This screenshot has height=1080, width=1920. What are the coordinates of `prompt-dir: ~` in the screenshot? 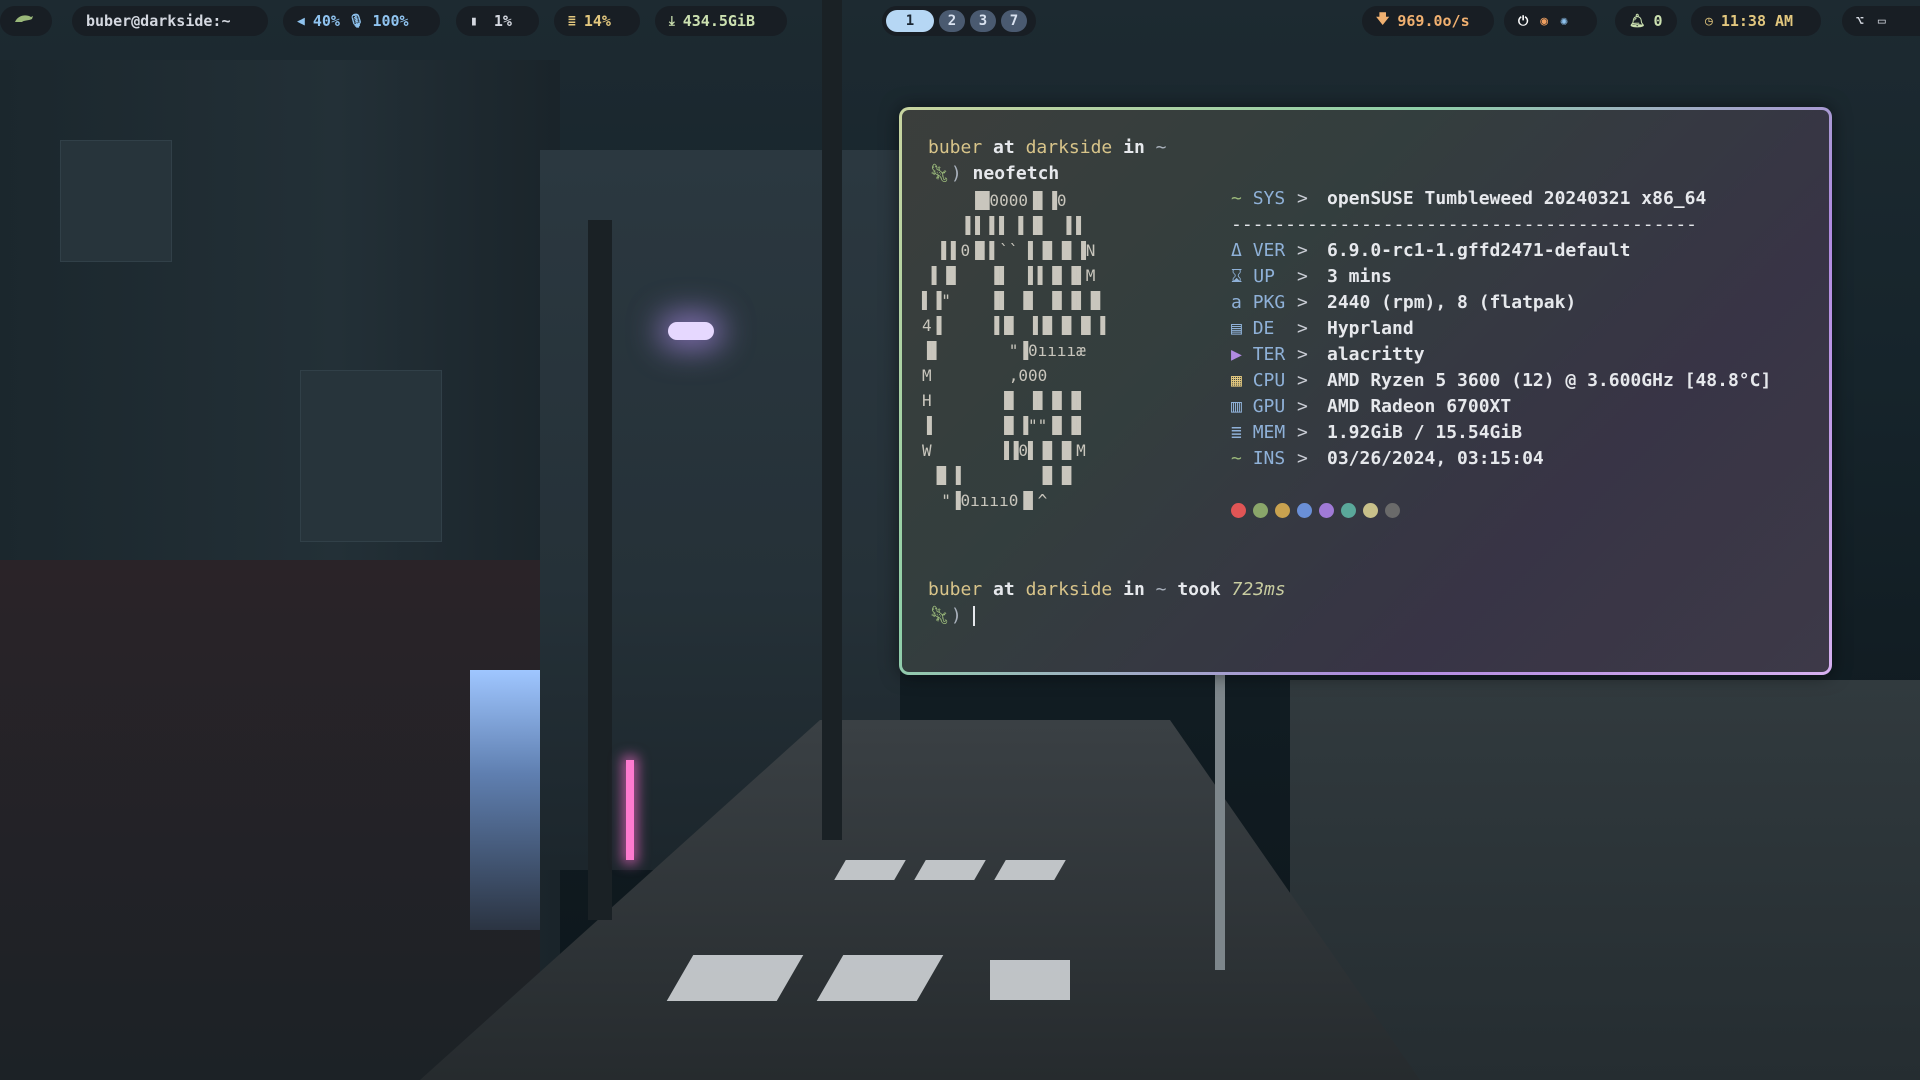 It's located at (1161, 589).